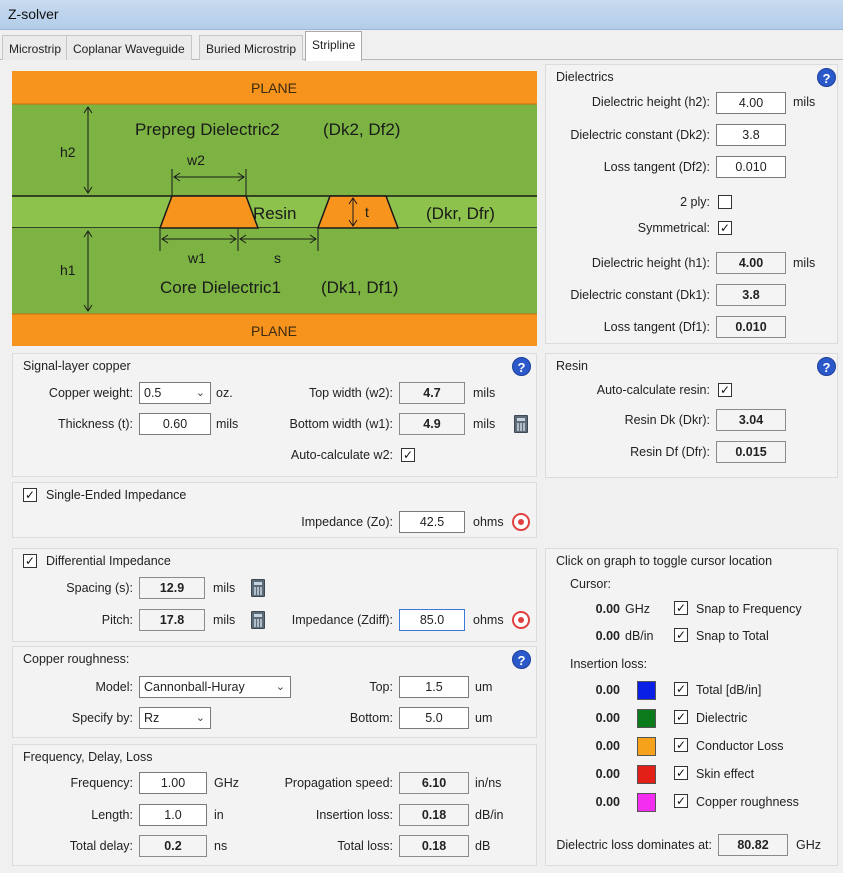  I want to click on symmetrical-checkbox: ✓, so click(725, 228).